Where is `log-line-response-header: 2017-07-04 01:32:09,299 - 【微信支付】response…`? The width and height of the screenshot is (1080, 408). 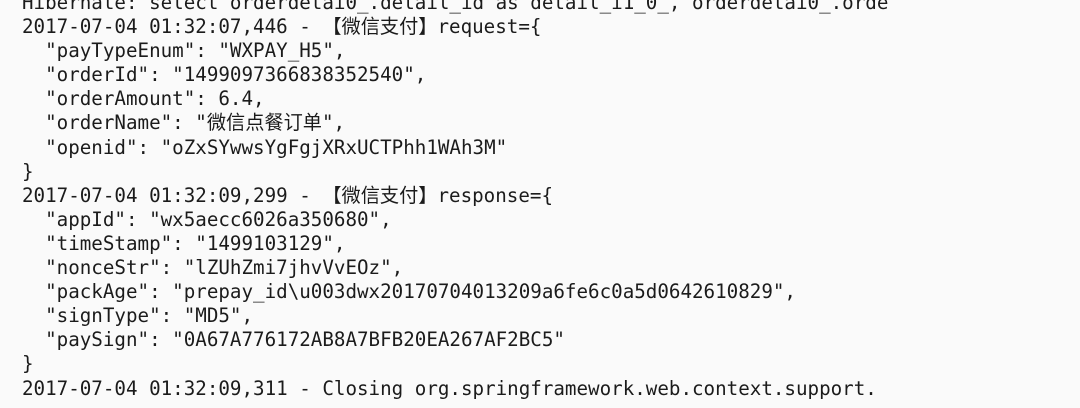 log-line-response-header: 2017-07-04 01:32:09,299 - 【微信支付】response… is located at coordinates (287, 195).